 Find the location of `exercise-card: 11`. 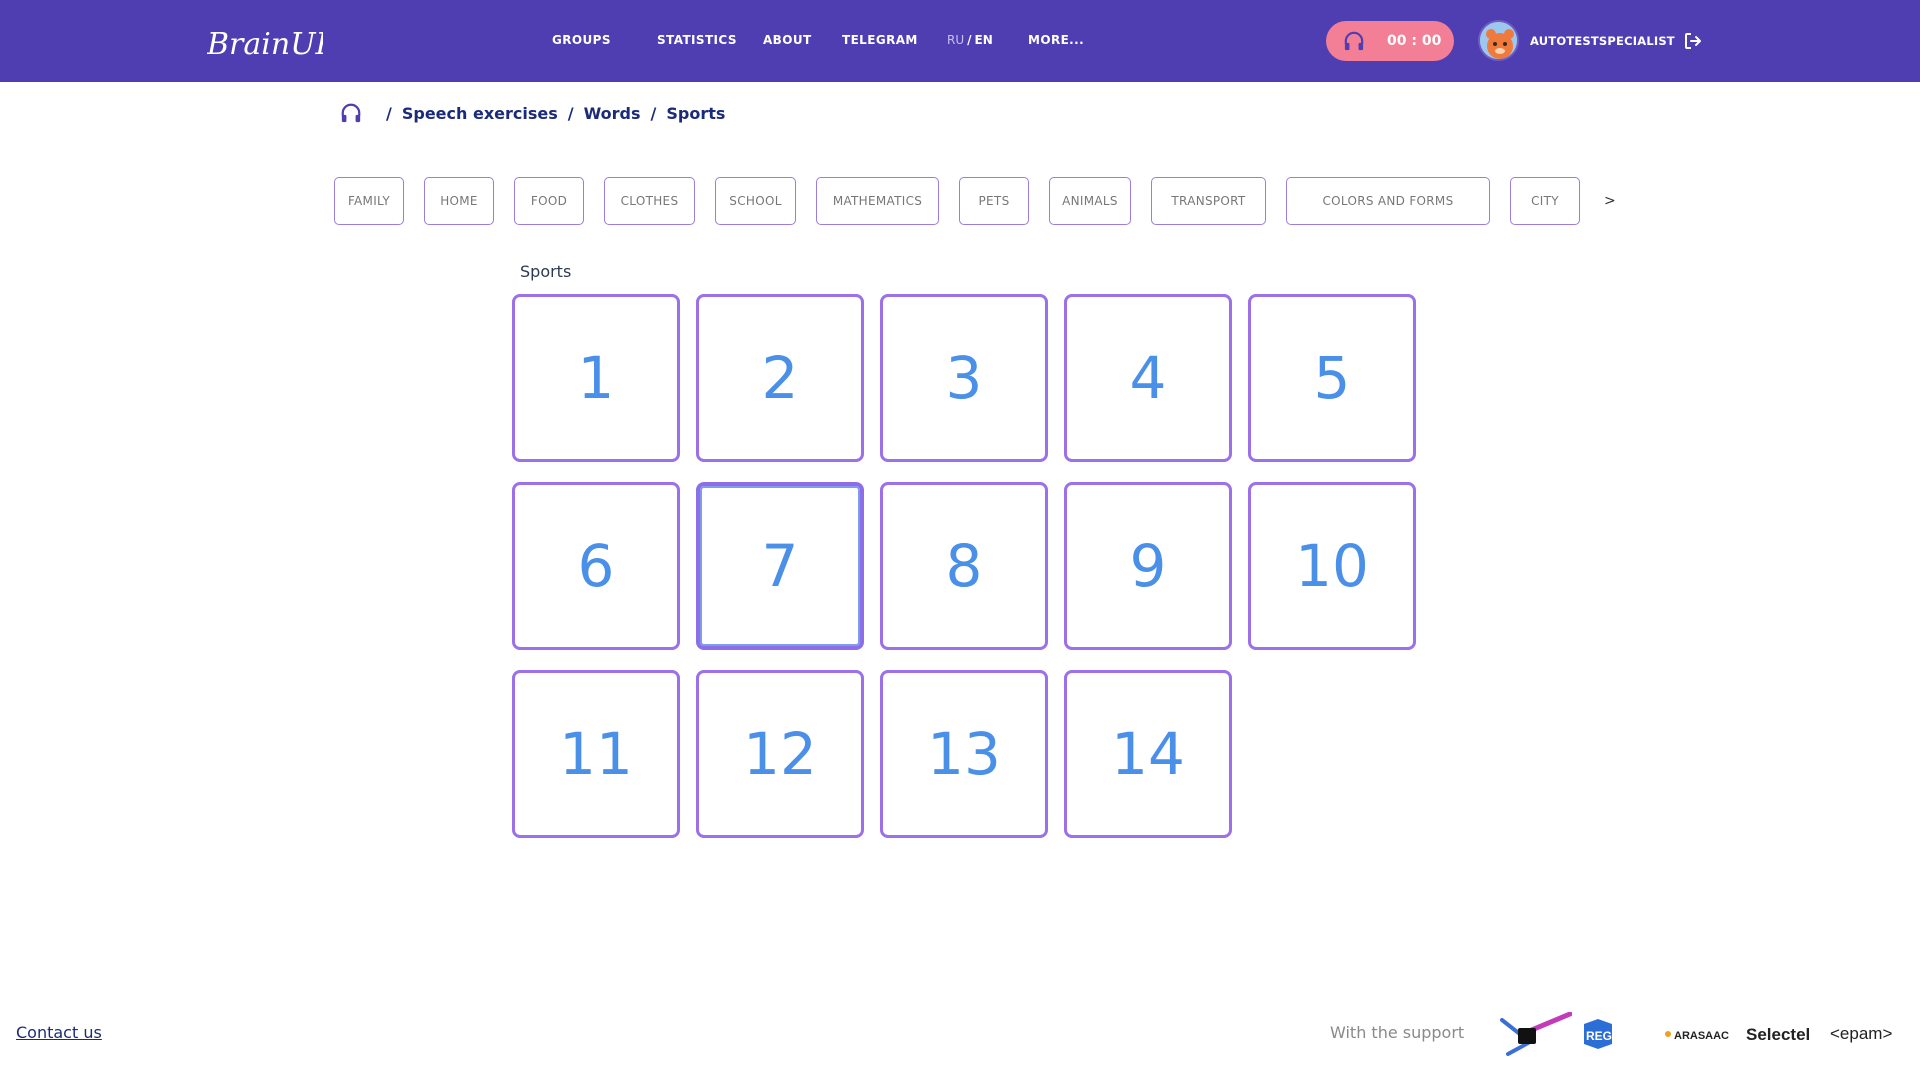

exercise-card: 11 is located at coordinates (596, 754).